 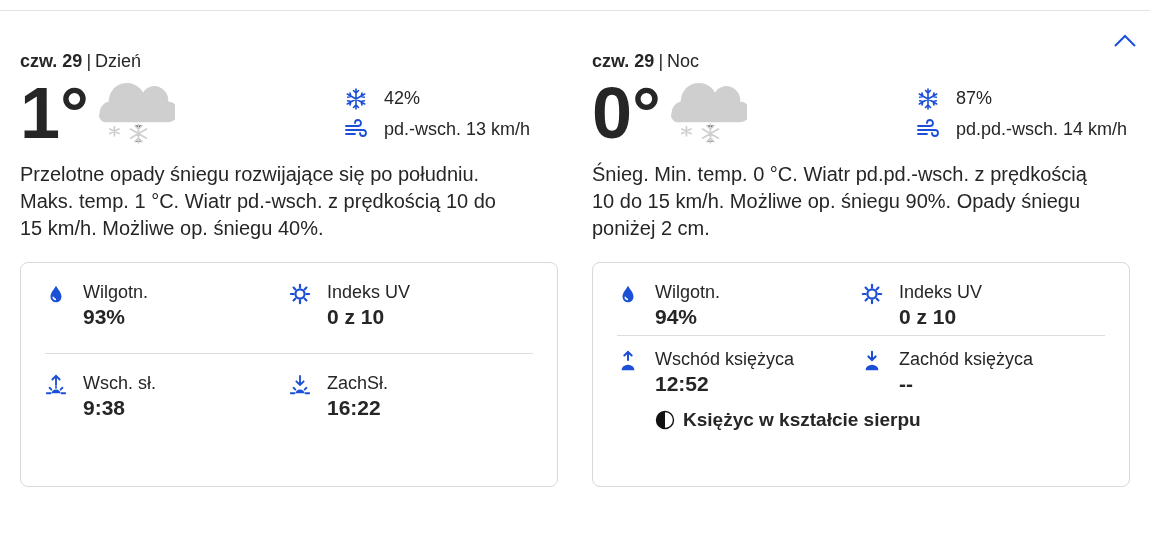 What do you see at coordinates (906, 384) in the screenshot?
I see `detail-value: --` at bounding box center [906, 384].